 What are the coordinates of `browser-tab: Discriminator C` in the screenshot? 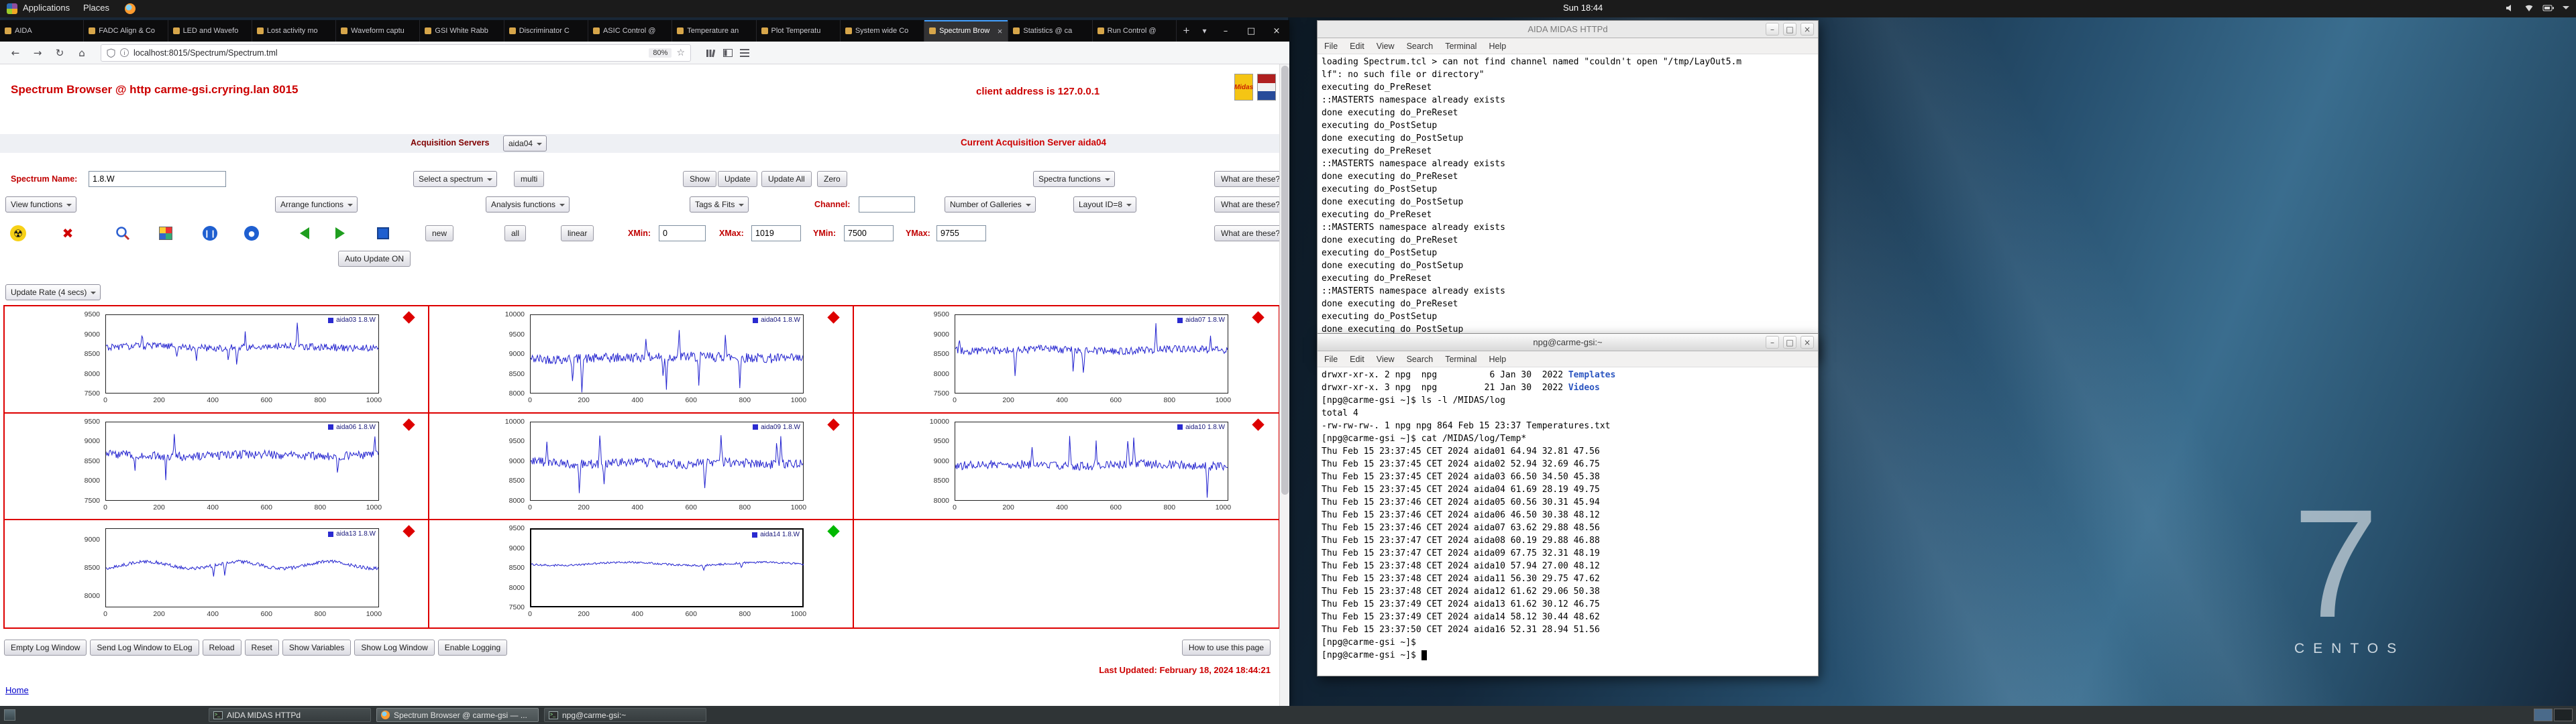 It's located at (546, 31).